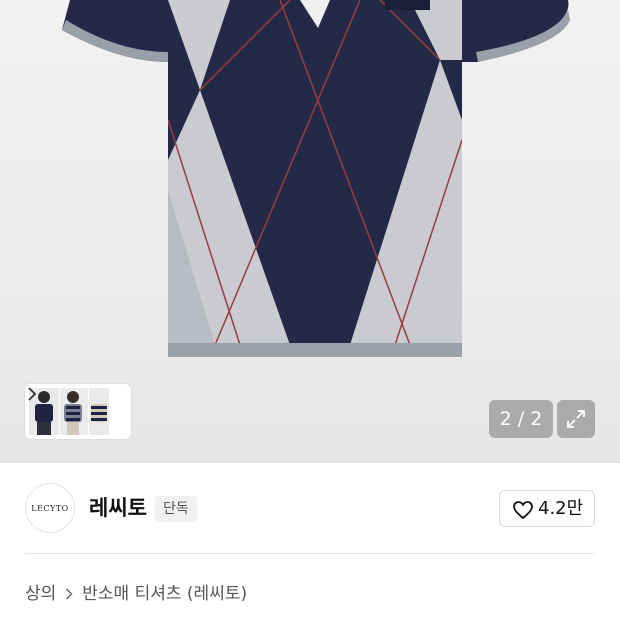 The image size is (620, 620). I want to click on divider, so click(310, 553).